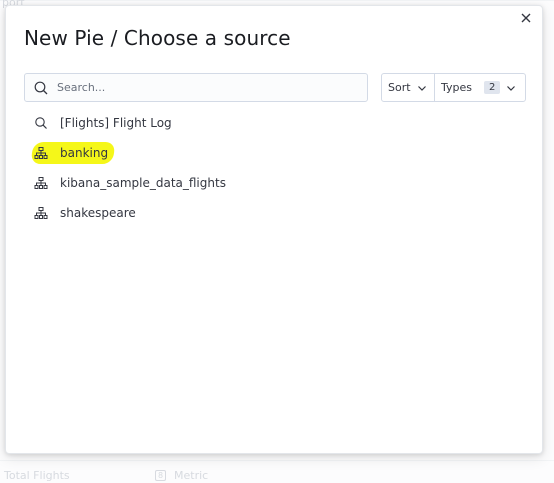  Describe the element at coordinates (143, 183) in the screenshot. I see `source-item-label: kibana_sample_data_flights` at that location.